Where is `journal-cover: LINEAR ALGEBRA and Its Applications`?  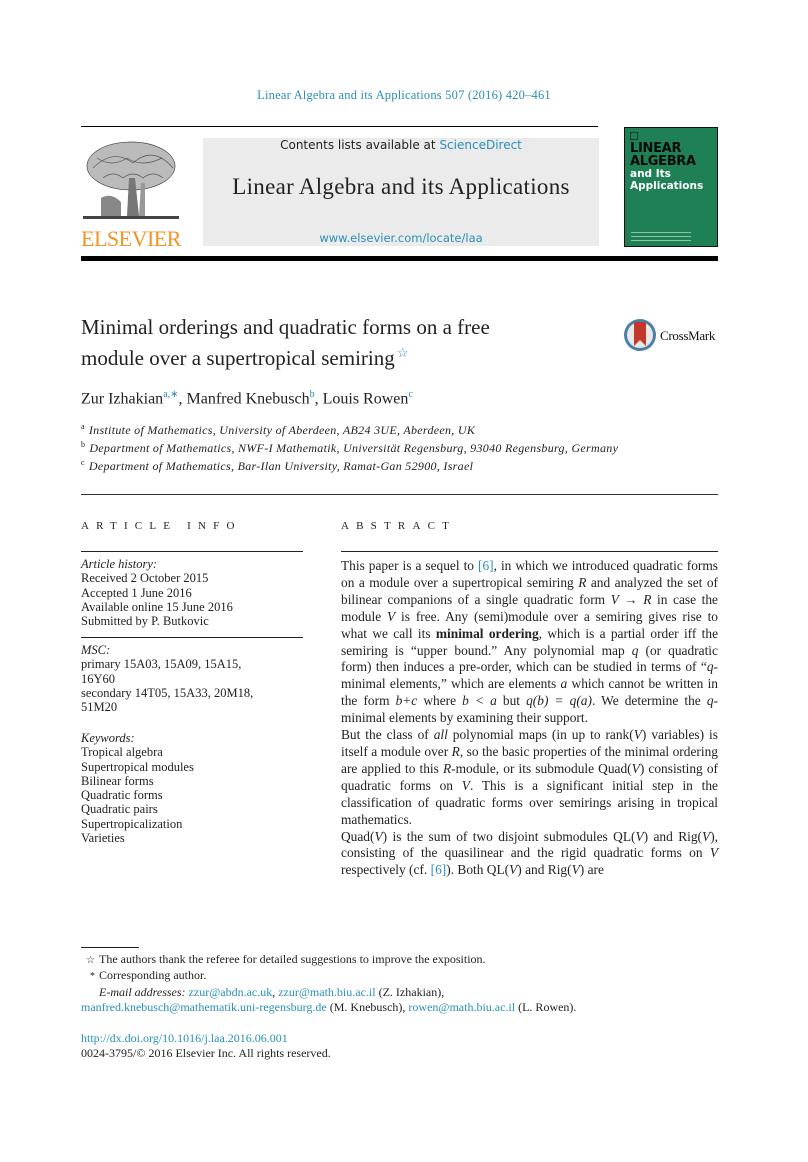 journal-cover: LINEAR ALGEBRA and Its Applications is located at coordinates (671, 187).